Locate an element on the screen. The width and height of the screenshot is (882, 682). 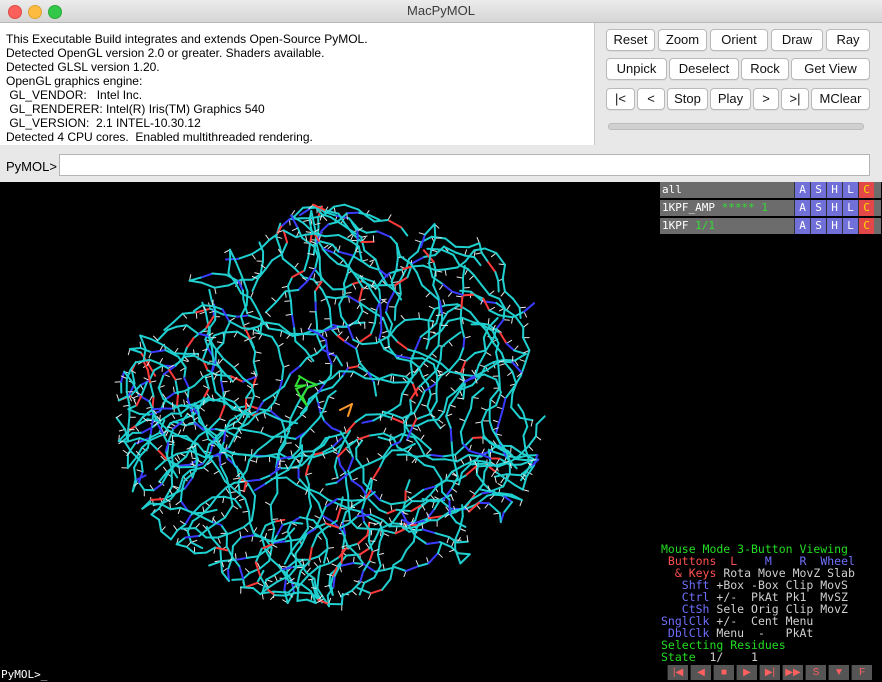
forward-button: > is located at coordinates (766, 99).